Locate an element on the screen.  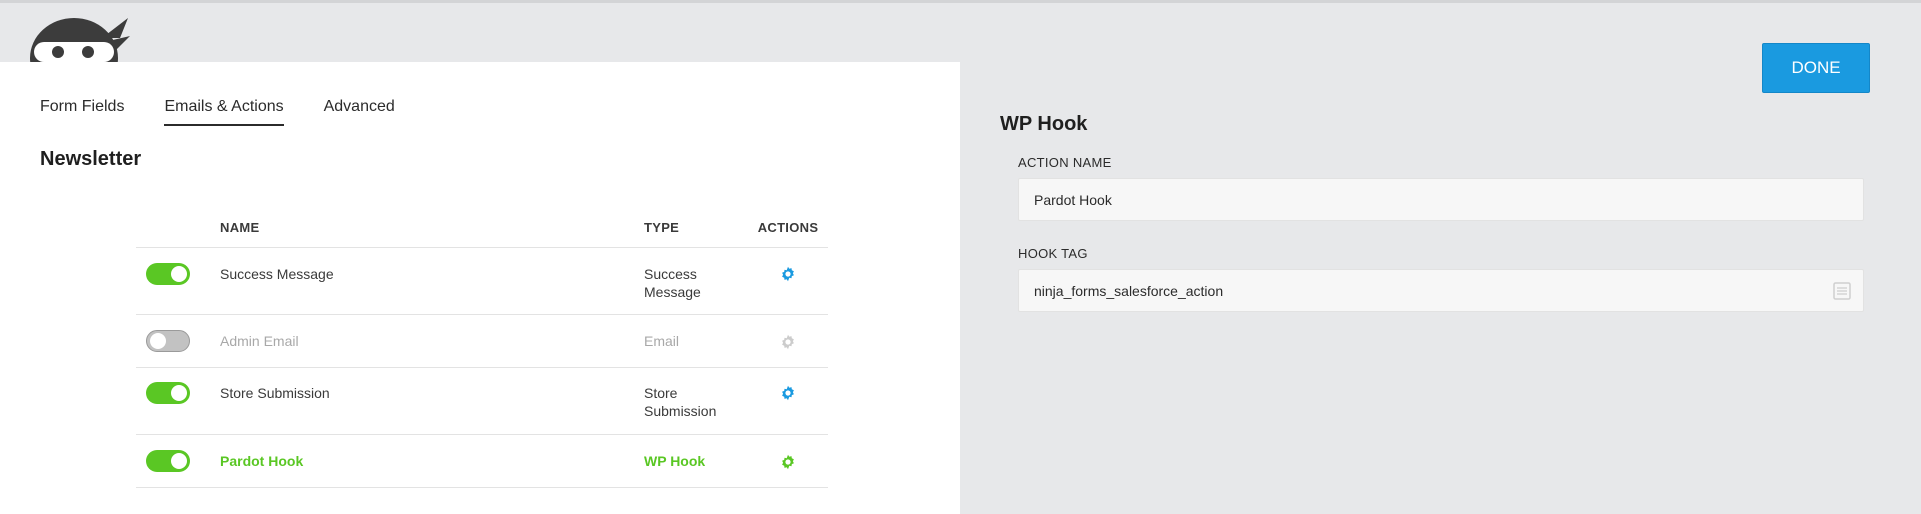
header-type: TYPE is located at coordinates (662, 227).